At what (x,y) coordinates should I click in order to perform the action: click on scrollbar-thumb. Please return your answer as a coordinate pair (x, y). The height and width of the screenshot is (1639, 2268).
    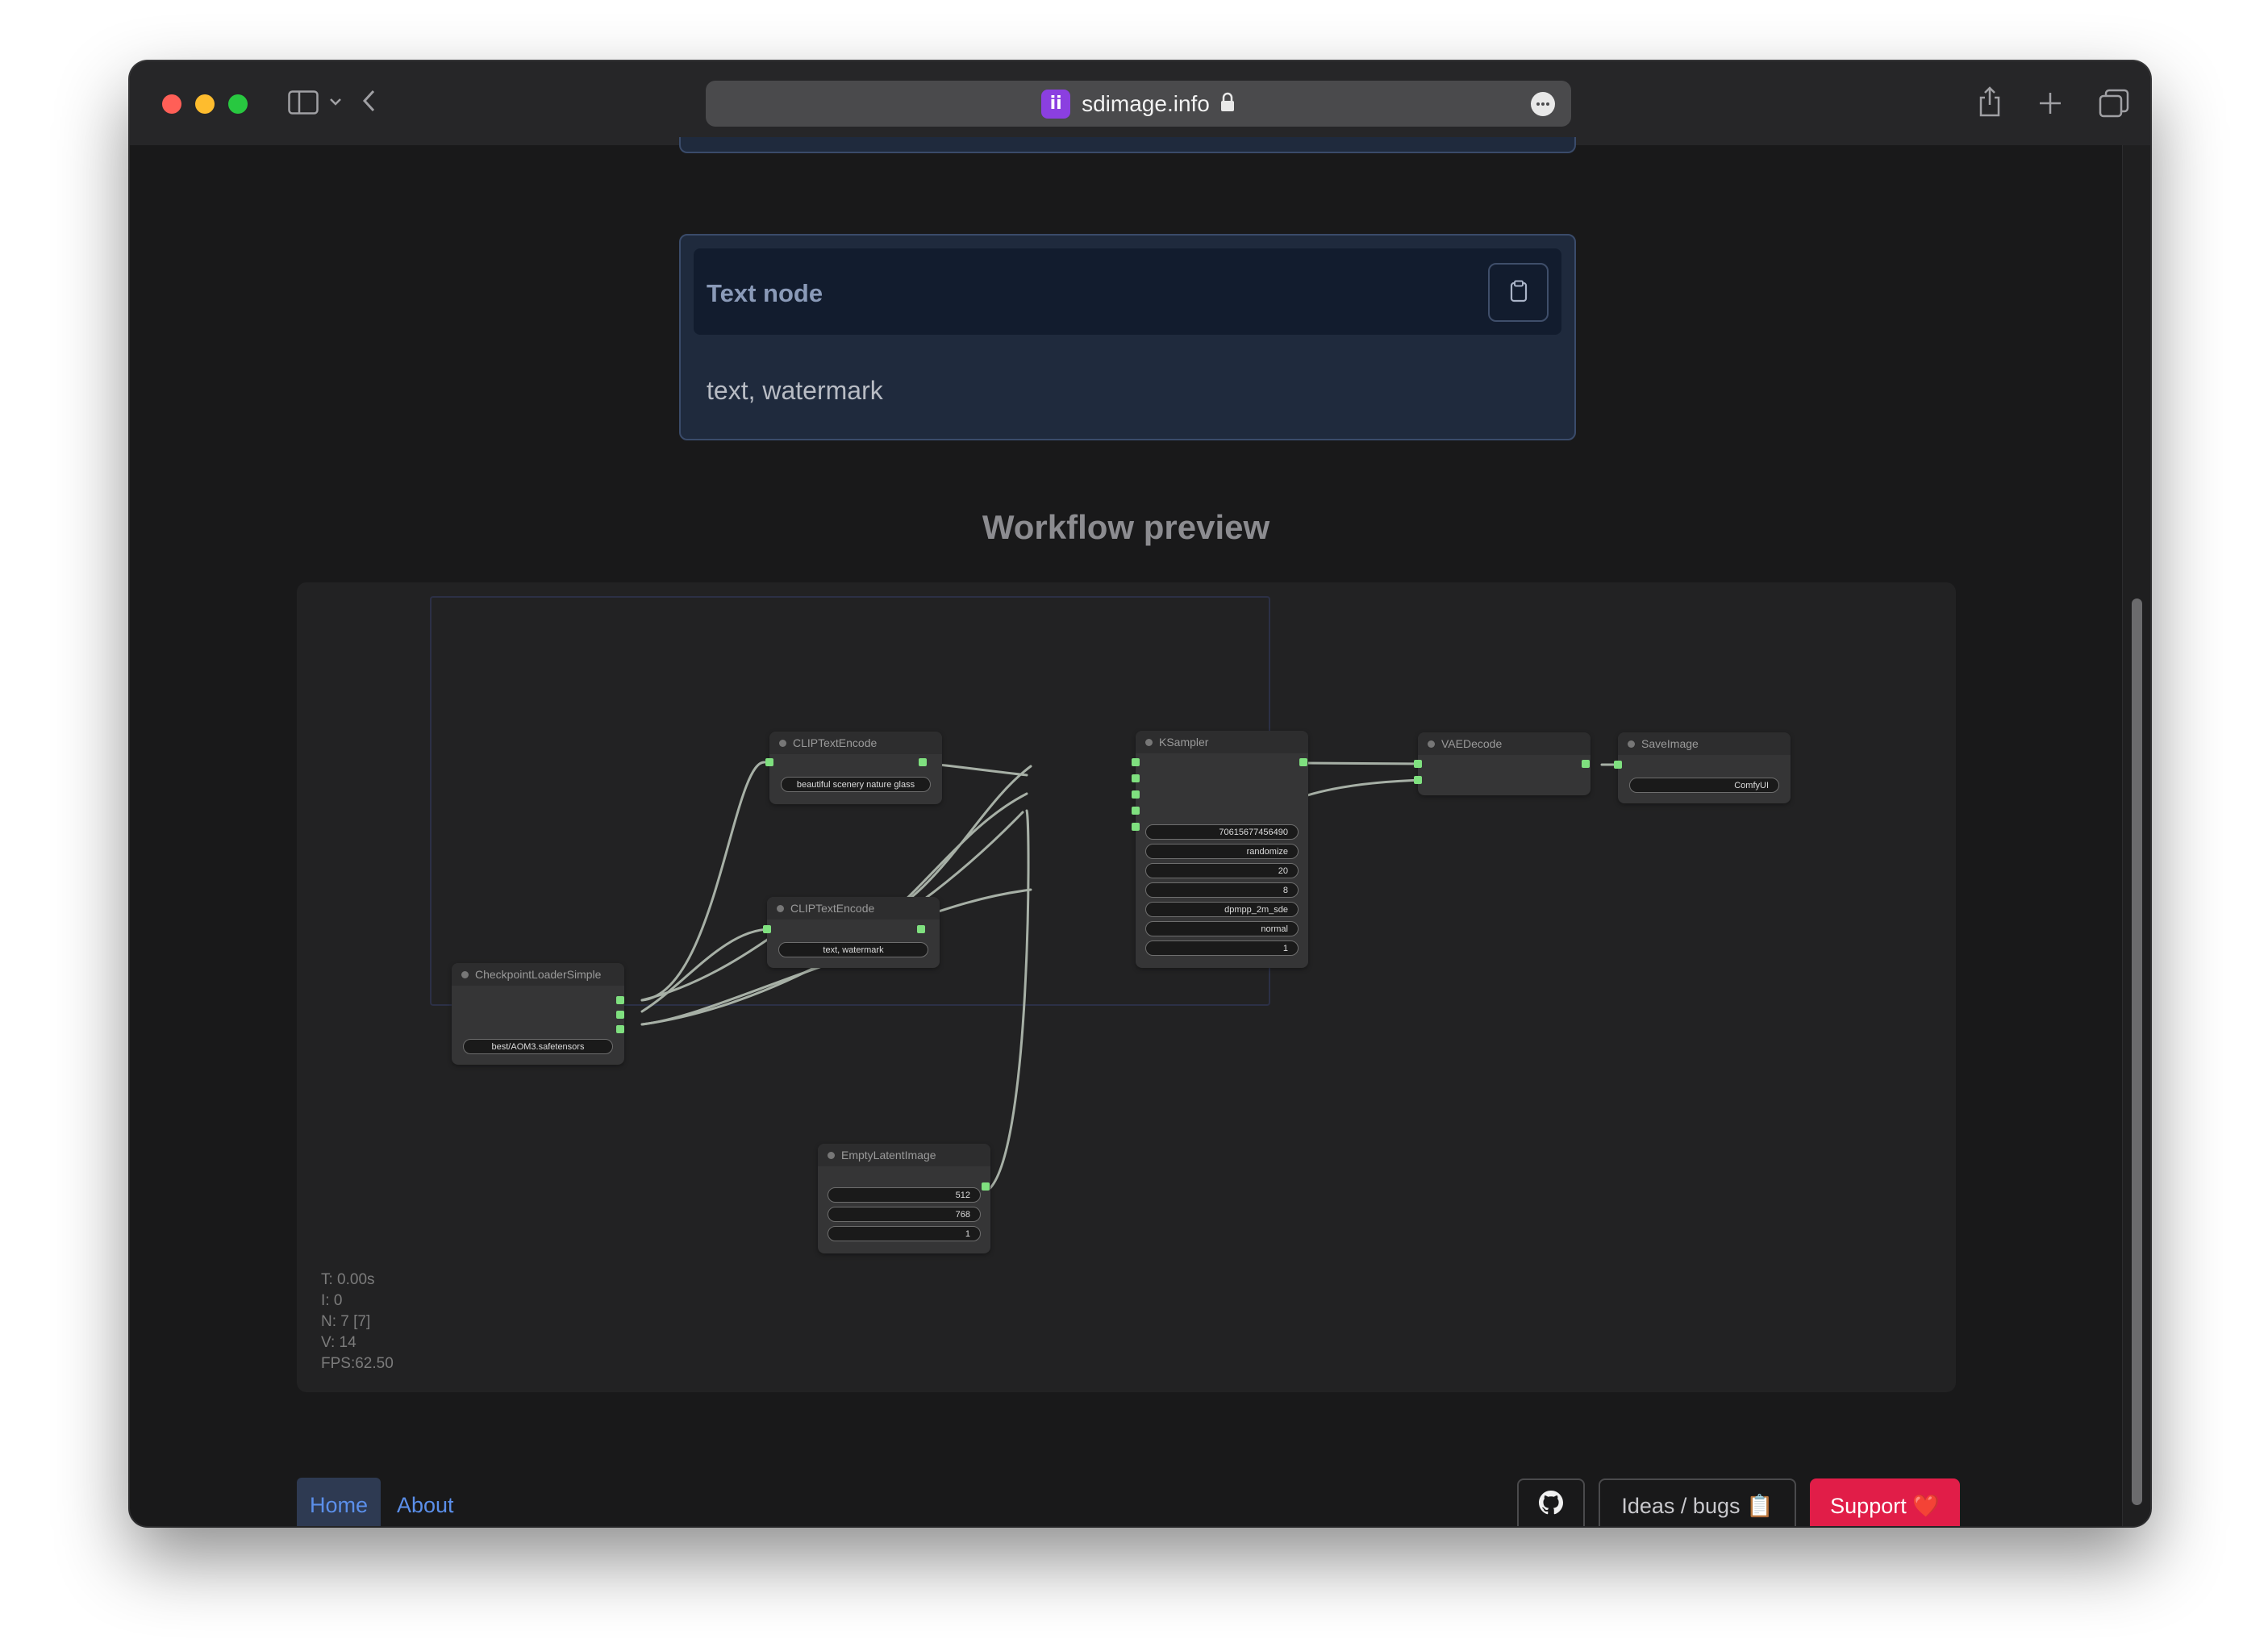
    Looking at the image, I should click on (2137, 1051).